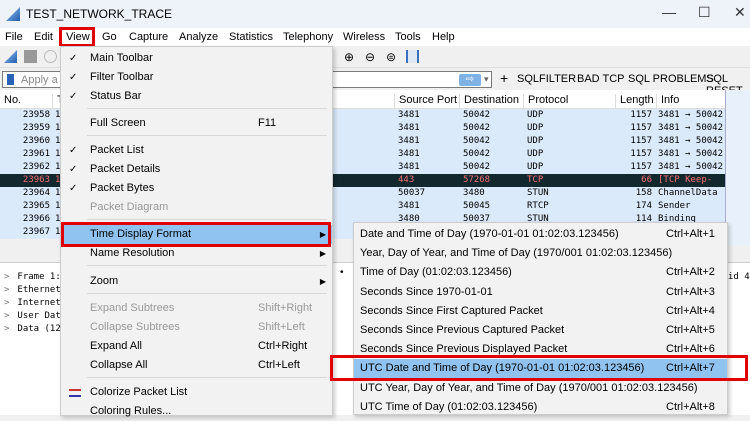  I want to click on cell-dport: 57268, so click(477, 180).